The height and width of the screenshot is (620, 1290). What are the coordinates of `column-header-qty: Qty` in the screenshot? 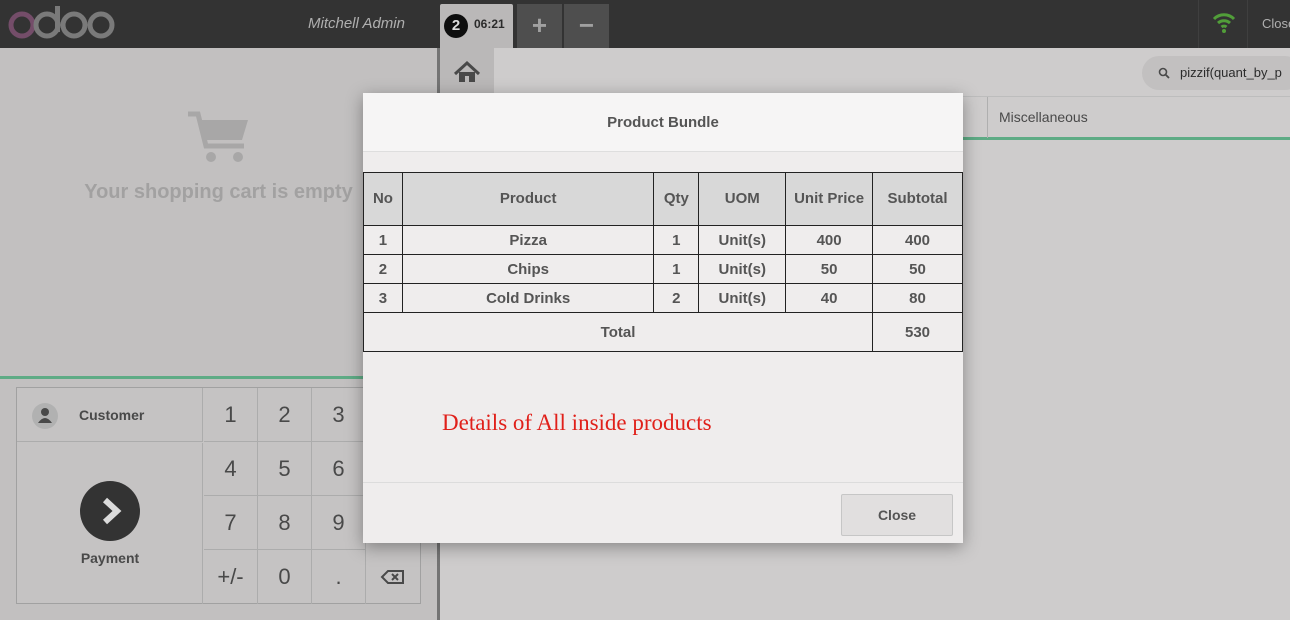 It's located at (676, 199).